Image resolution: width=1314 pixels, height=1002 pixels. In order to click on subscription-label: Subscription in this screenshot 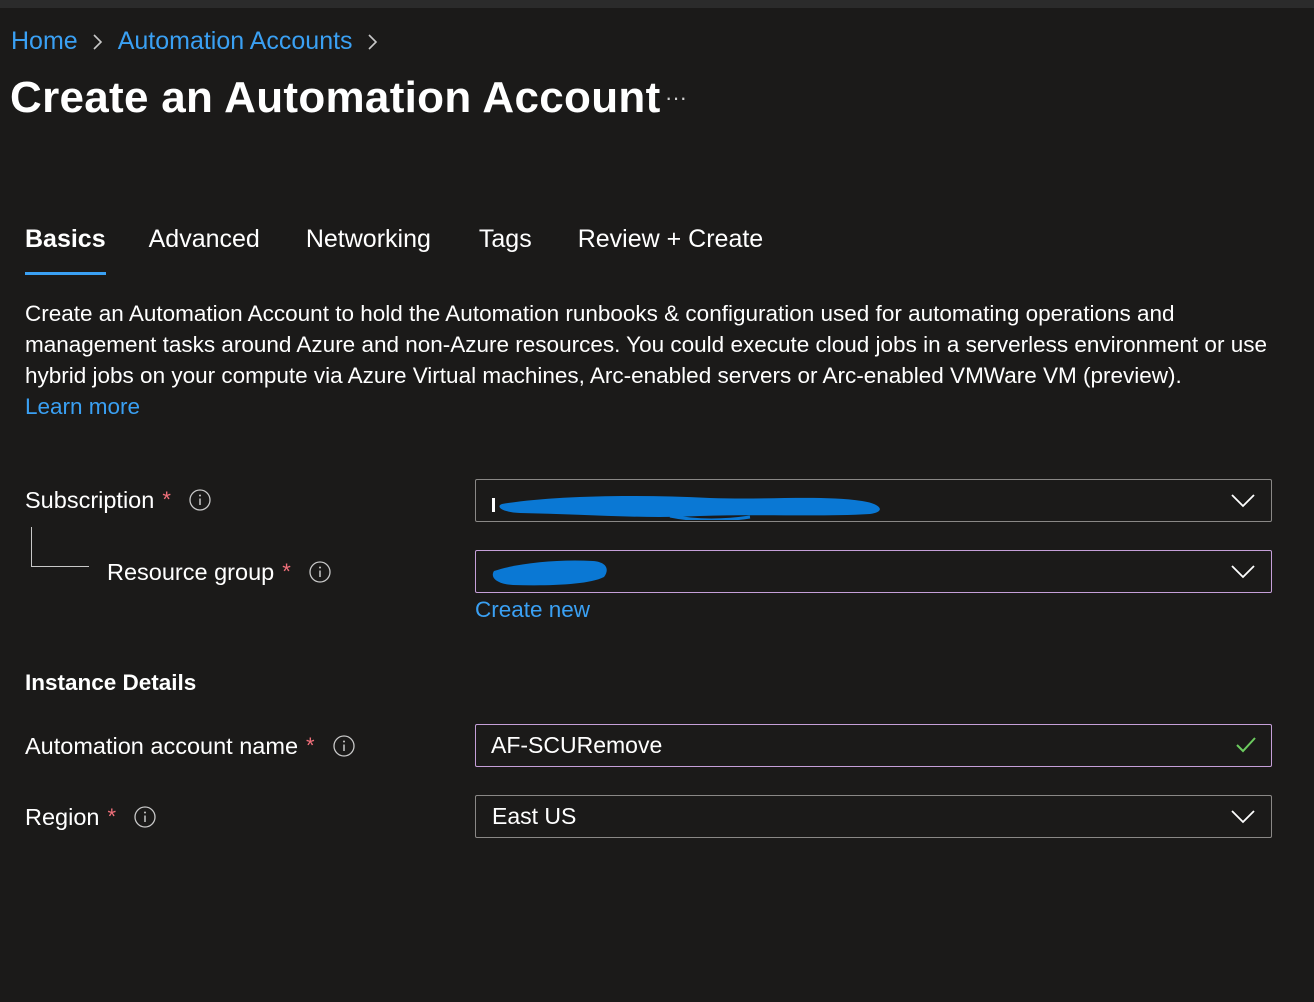, I will do `click(90, 499)`.